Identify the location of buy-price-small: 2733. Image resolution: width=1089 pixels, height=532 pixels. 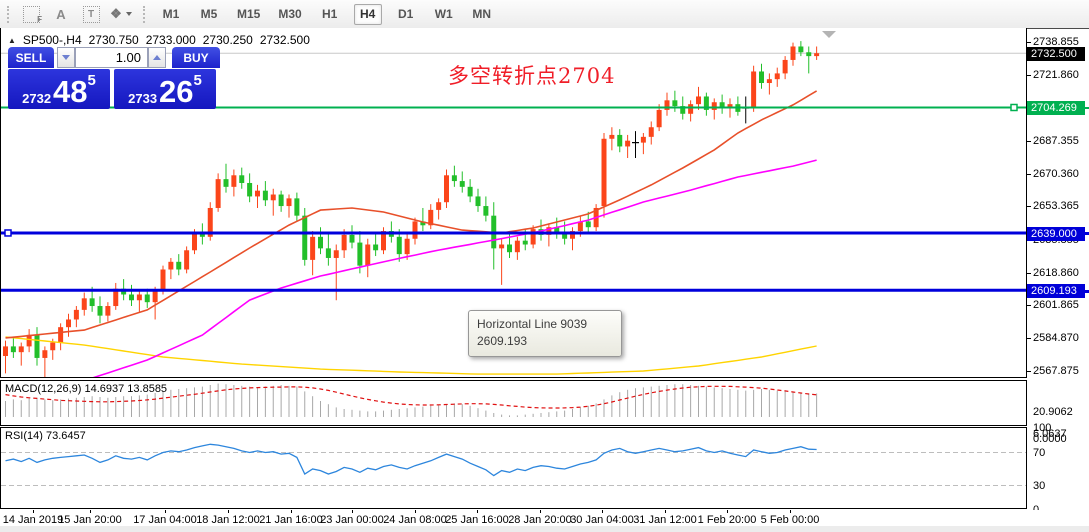
(143, 98).